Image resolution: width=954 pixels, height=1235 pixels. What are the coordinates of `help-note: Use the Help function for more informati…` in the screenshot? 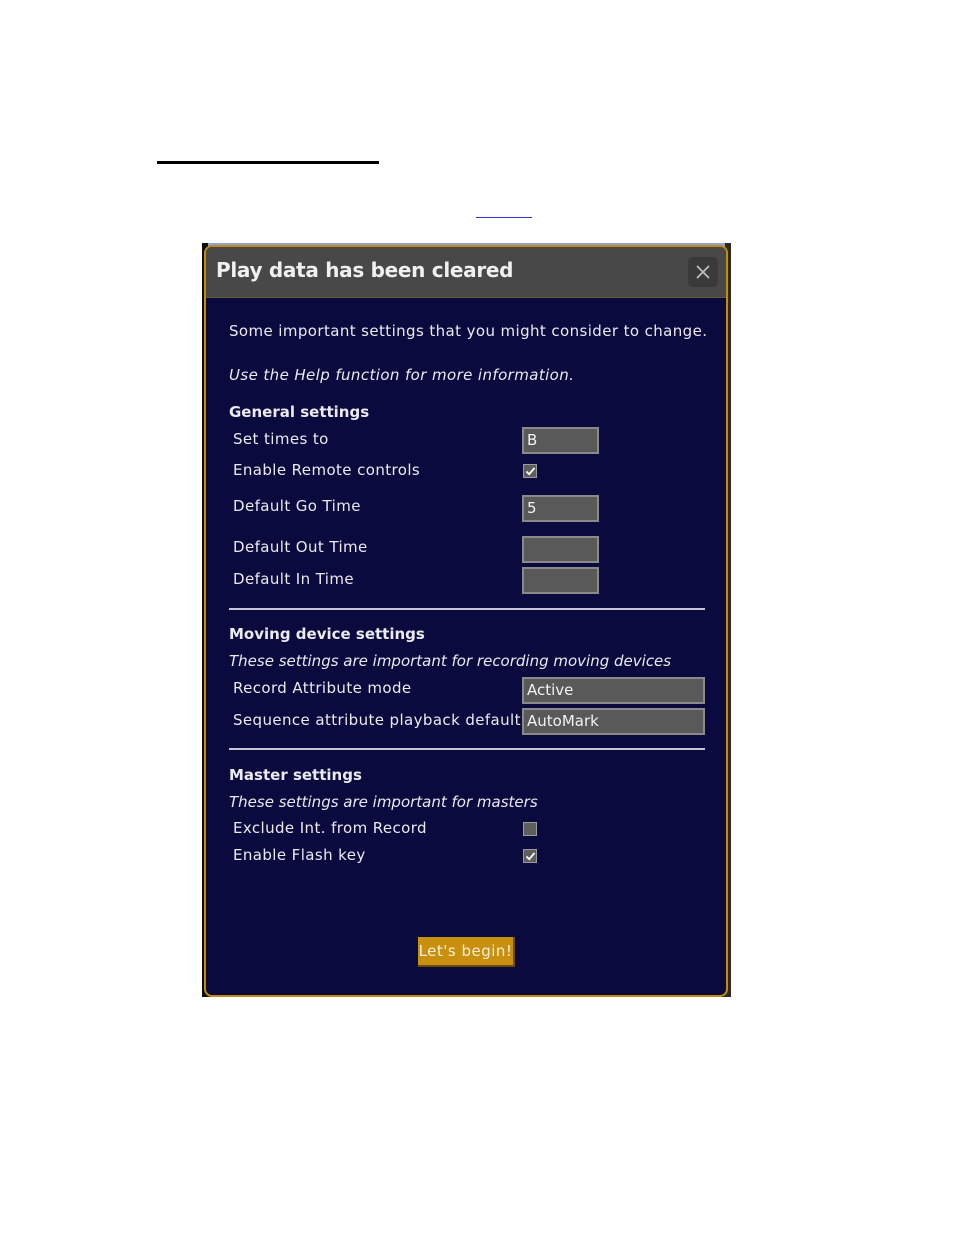 It's located at (402, 375).